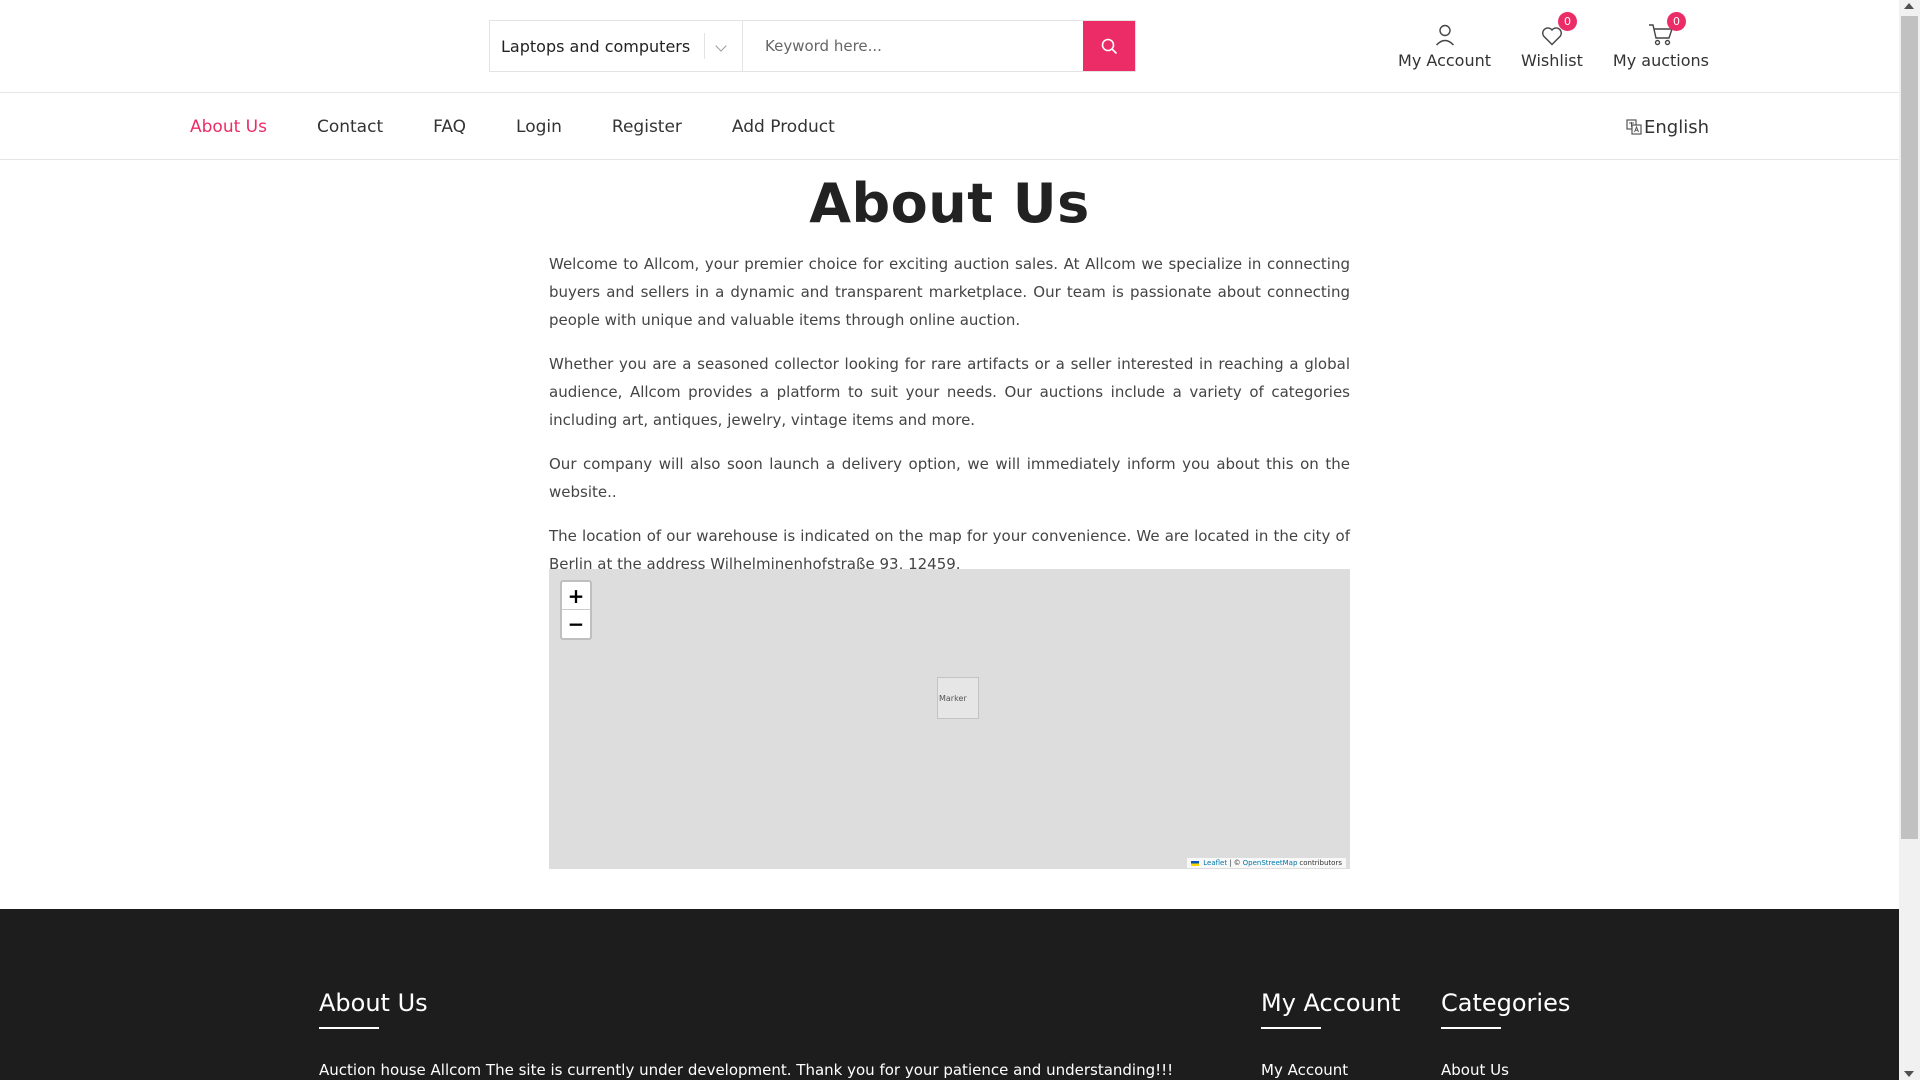 The image size is (1920, 1080). I want to click on my-auctions-link: 0 My auctions, so click(1660, 41).